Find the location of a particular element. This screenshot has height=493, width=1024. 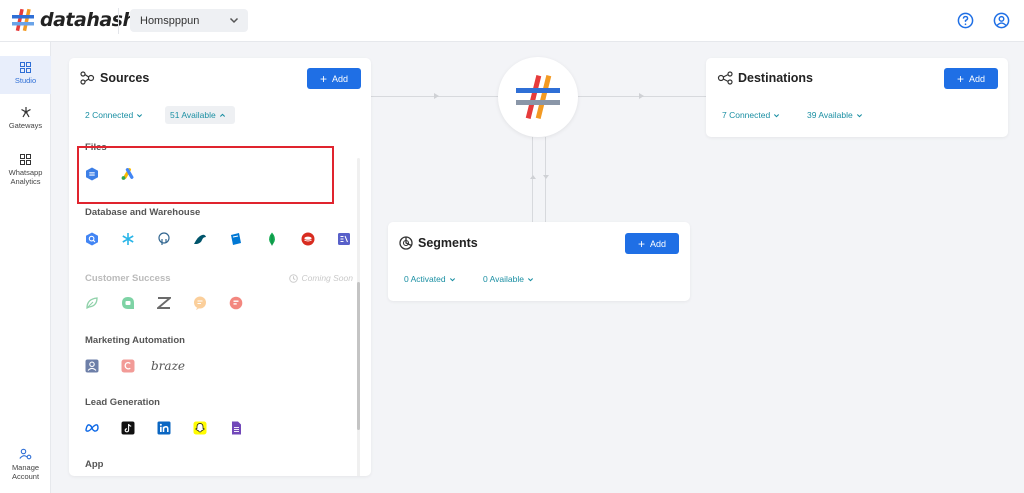

coming-soon-badge: Coming Soon is located at coordinates (321, 278).